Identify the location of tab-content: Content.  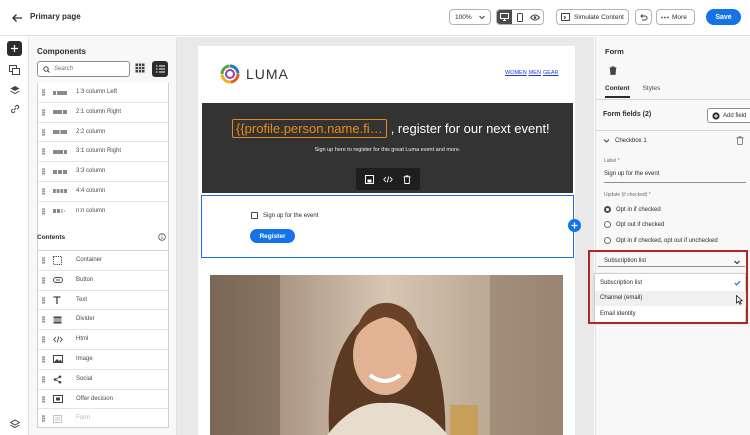
(617, 91).